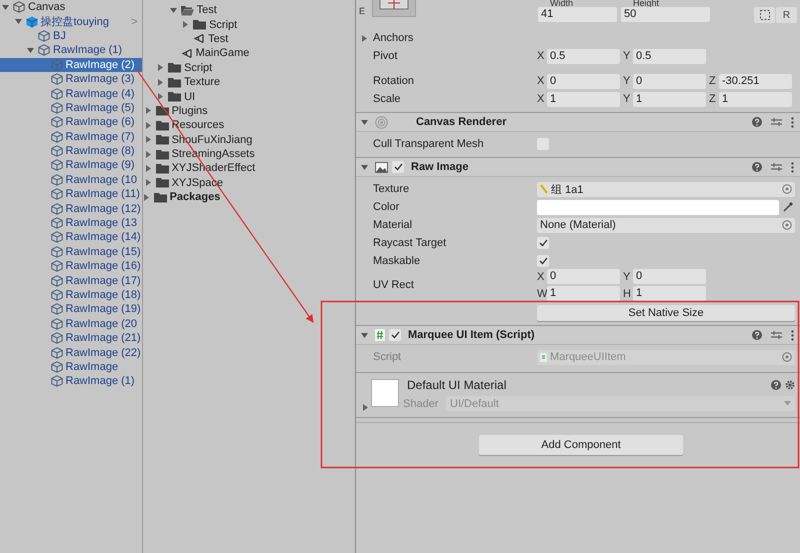 Image resolution: width=800 pixels, height=553 pixels. What do you see at coordinates (765, 15) in the screenshot?
I see `blueprint-mode-button` at bounding box center [765, 15].